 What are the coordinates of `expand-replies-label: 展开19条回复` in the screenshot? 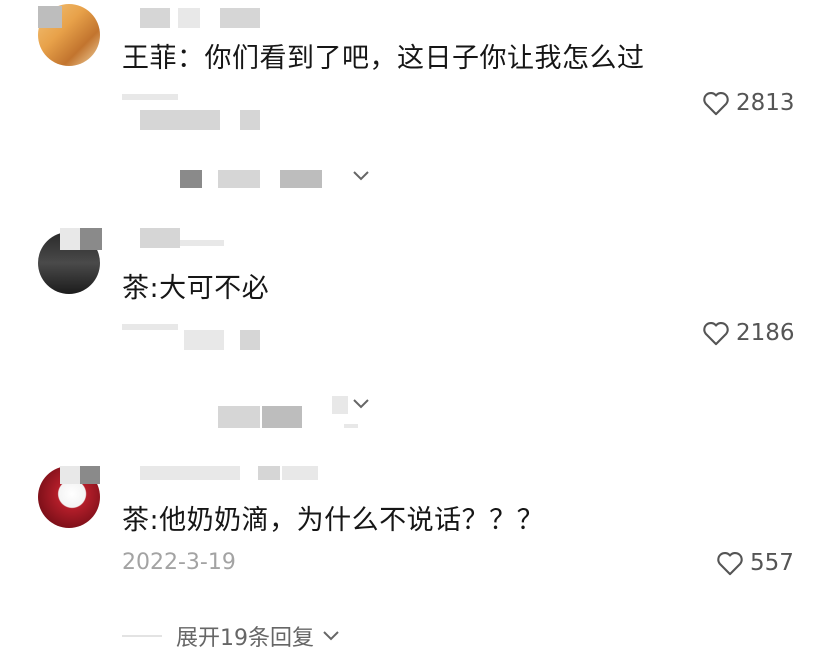 It's located at (245, 638).